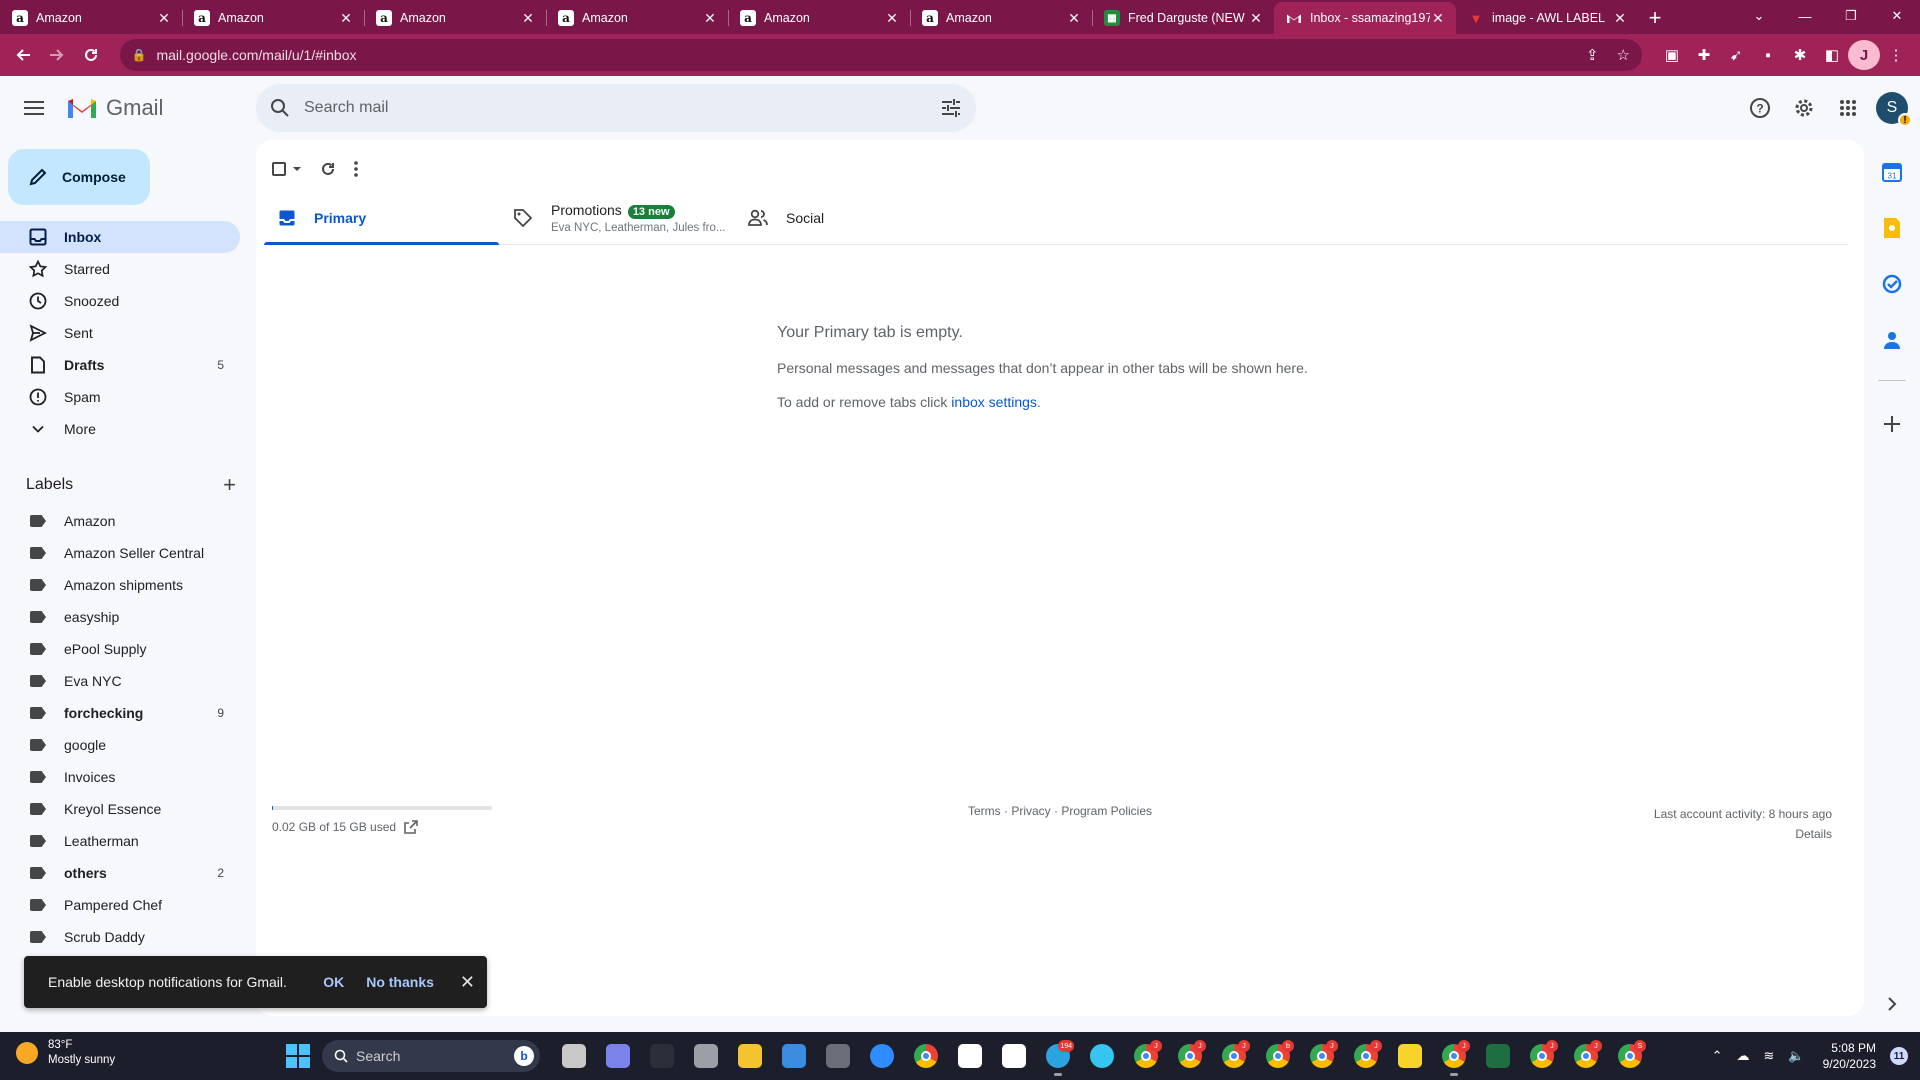 The height and width of the screenshot is (1080, 1920). What do you see at coordinates (79, 177) in the screenshot?
I see `compose-button: Compose` at bounding box center [79, 177].